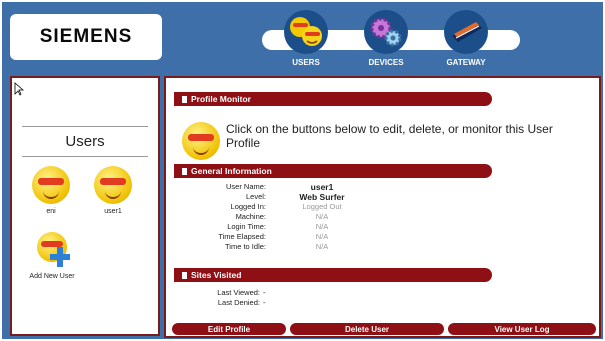  What do you see at coordinates (386, 32) in the screenshot?
I see `devices-gears-icon` at bounding box center [386, 32].